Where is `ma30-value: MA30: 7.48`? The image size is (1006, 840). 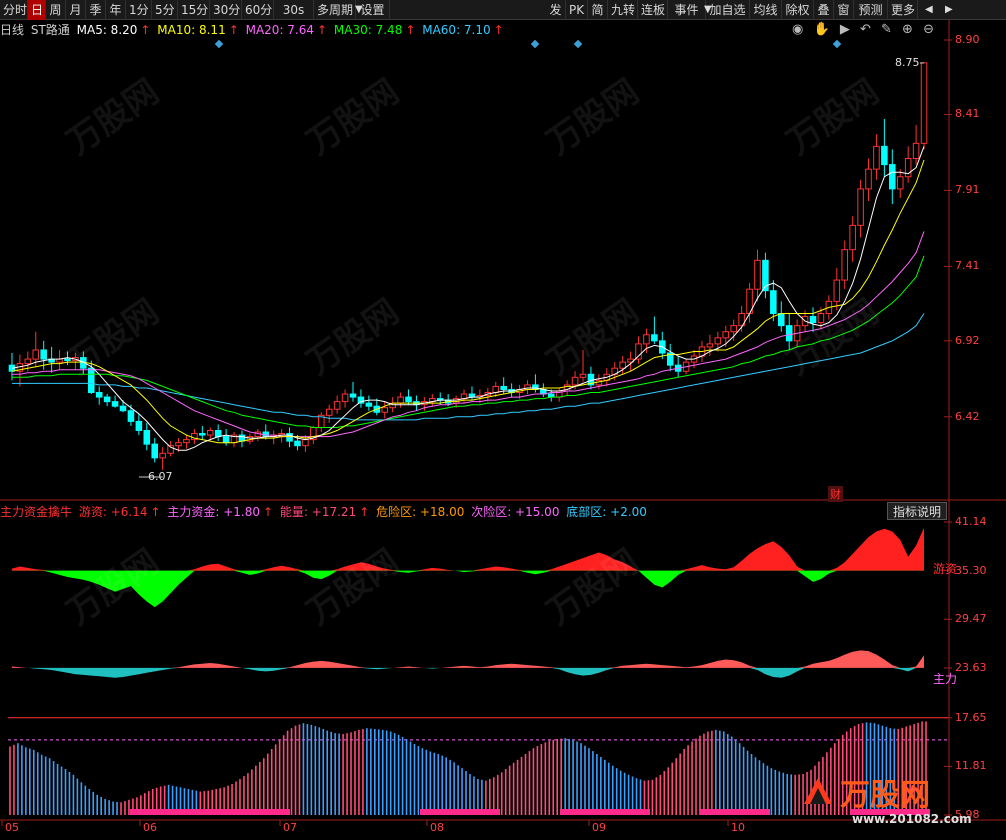 ma30-value: MA30: 7.48 is located at coordinates (368, 30).